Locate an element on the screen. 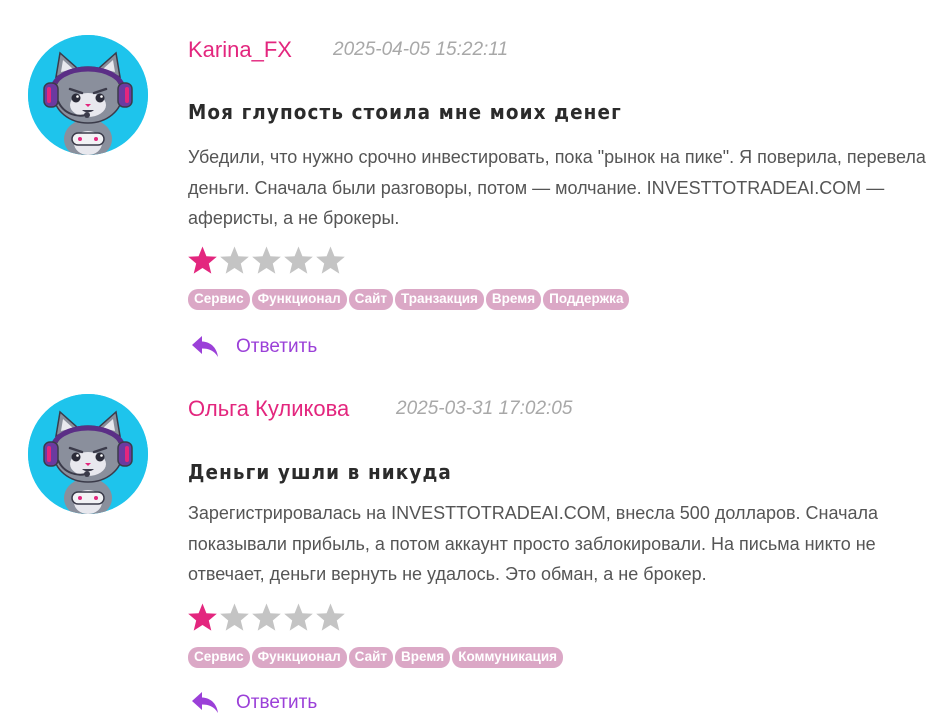  tag-badge: Коммуникация is located at coordinates (508, 657).